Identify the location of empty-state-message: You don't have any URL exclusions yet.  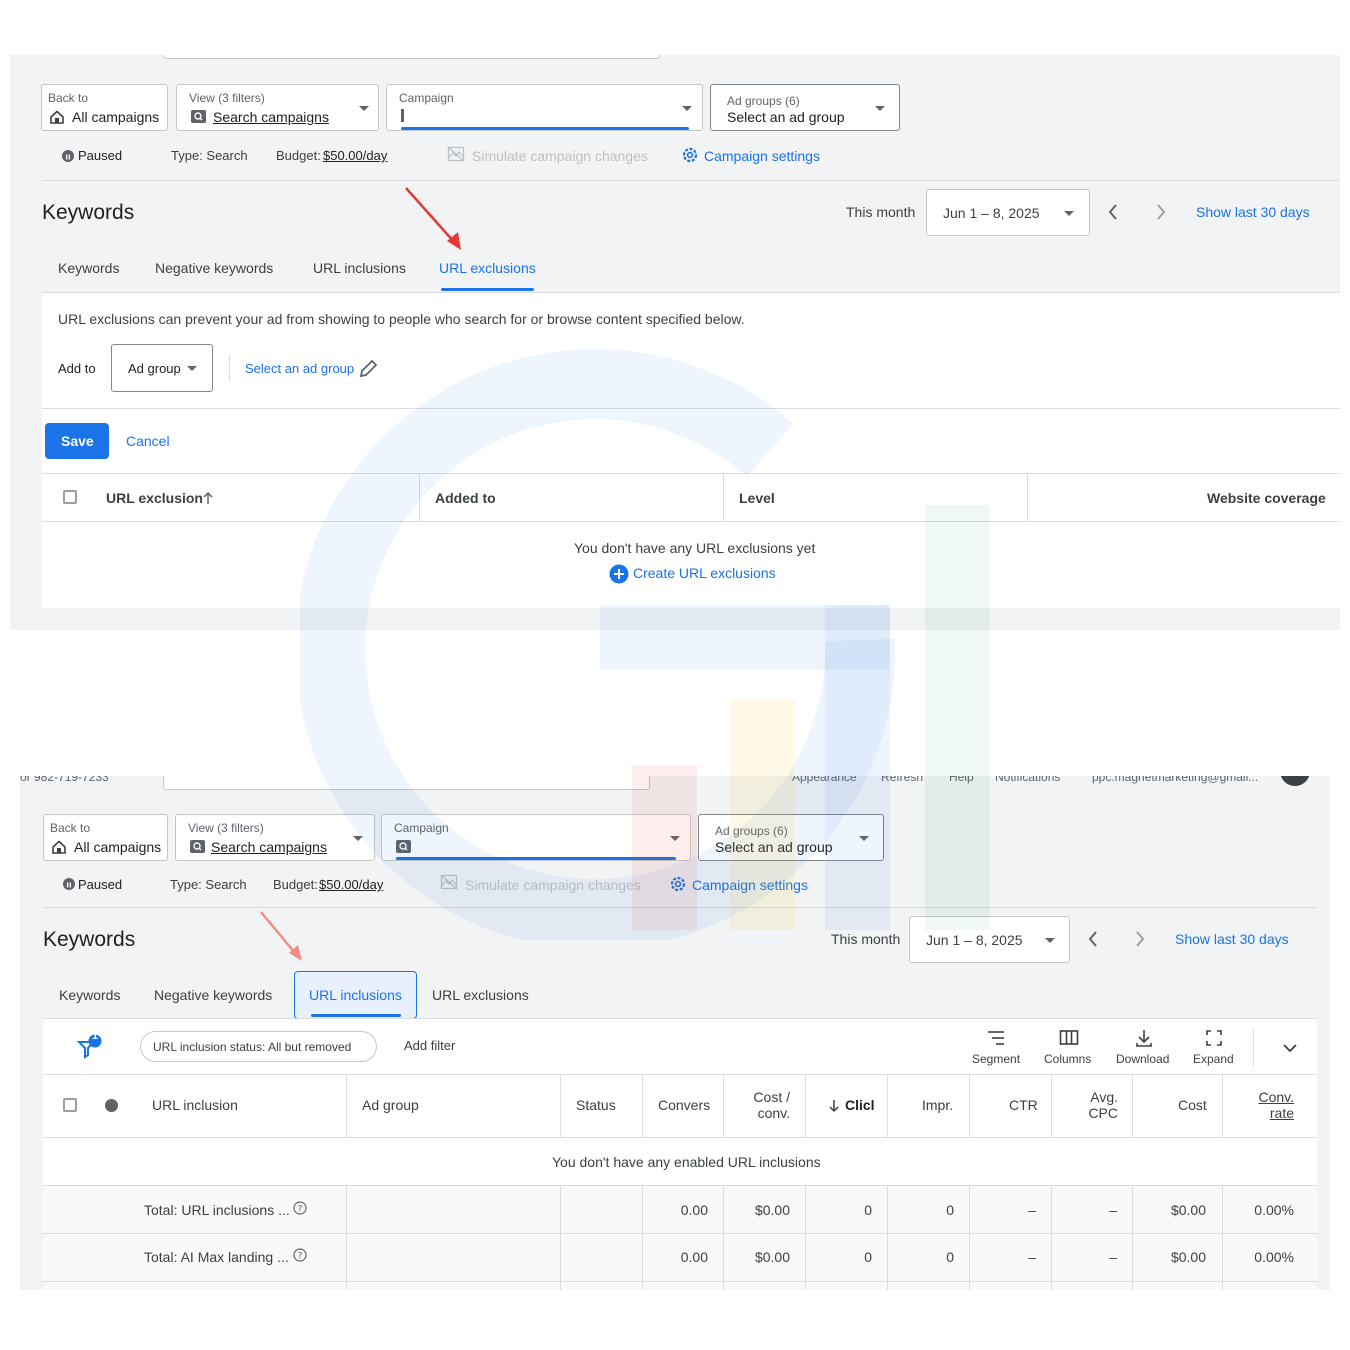
(695, 548).